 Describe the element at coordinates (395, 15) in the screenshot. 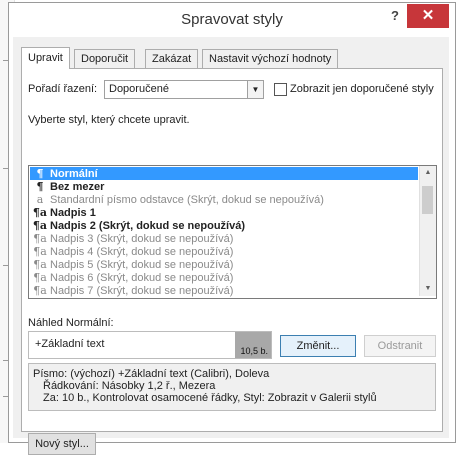

I see `help-icon: ?` at that location.